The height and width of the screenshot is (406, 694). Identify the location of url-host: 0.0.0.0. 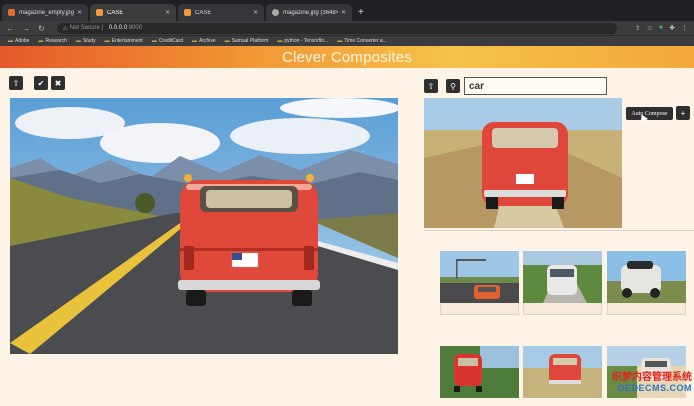
(118, 28).